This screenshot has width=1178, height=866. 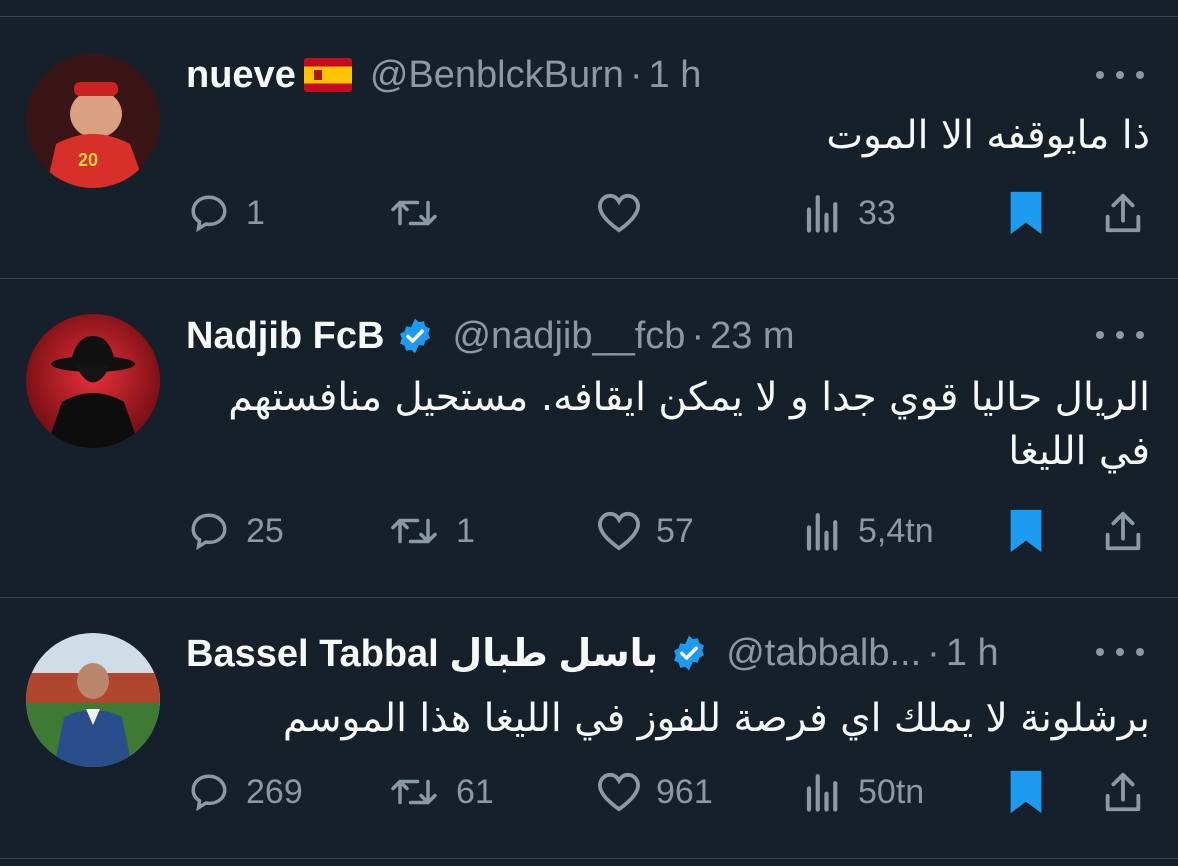 I want to click on reply-button: 1, so click(x=225, y=213).